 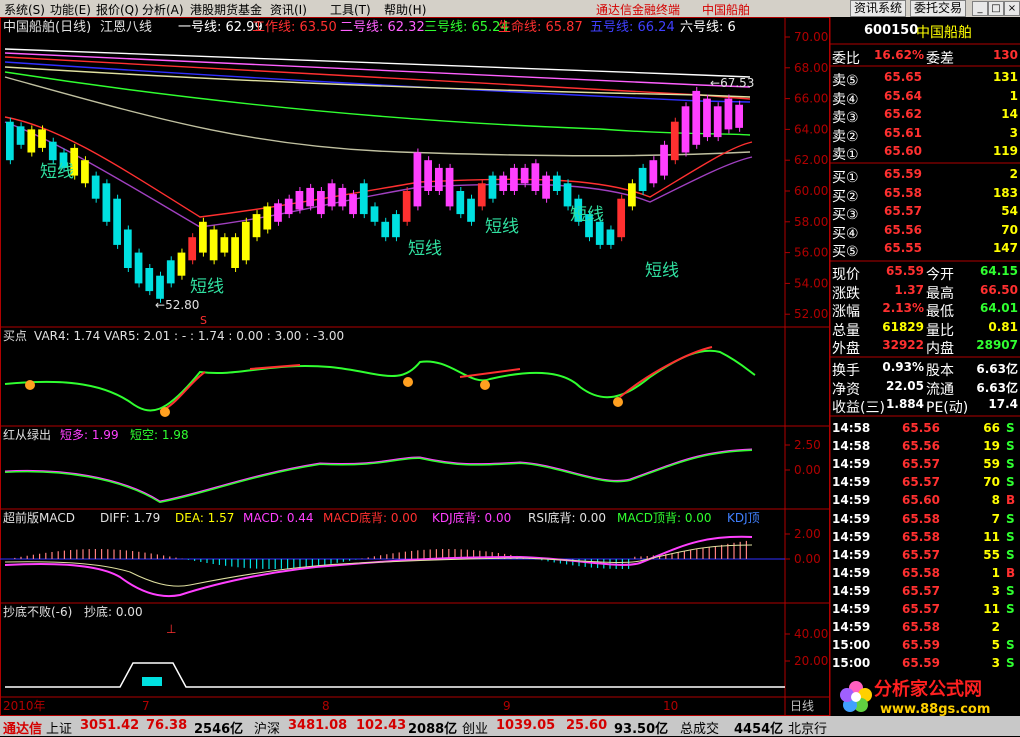 I want to click on bid-row: 买⑤65.55147, so click(x=925, y=250).